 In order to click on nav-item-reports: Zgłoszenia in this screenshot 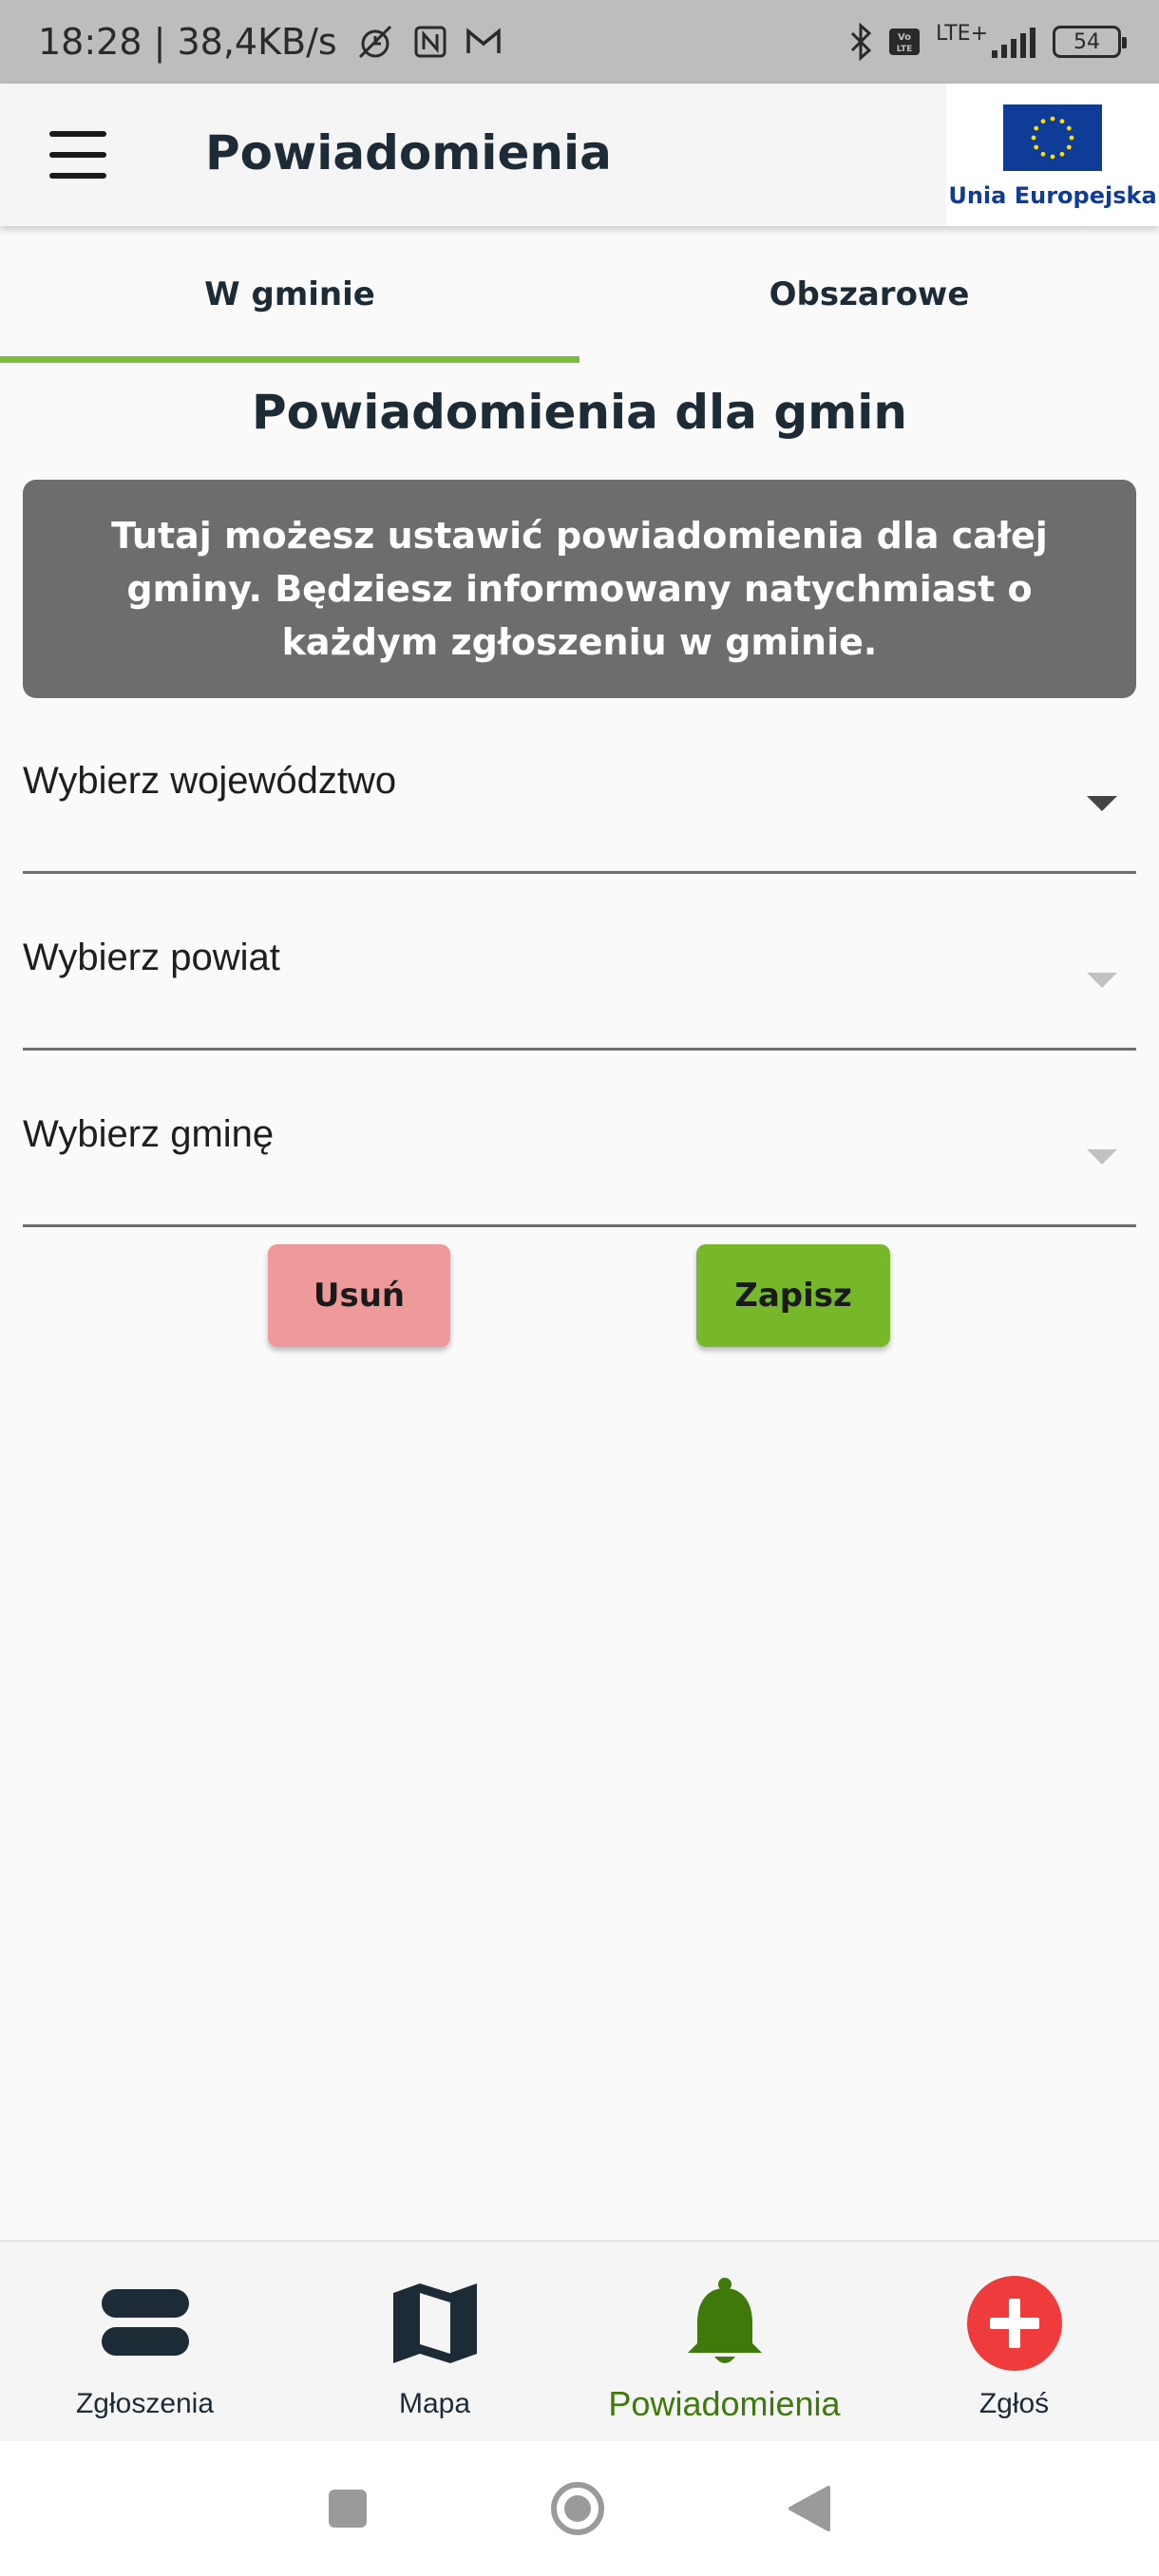, I will do `click(145, 2341)`.